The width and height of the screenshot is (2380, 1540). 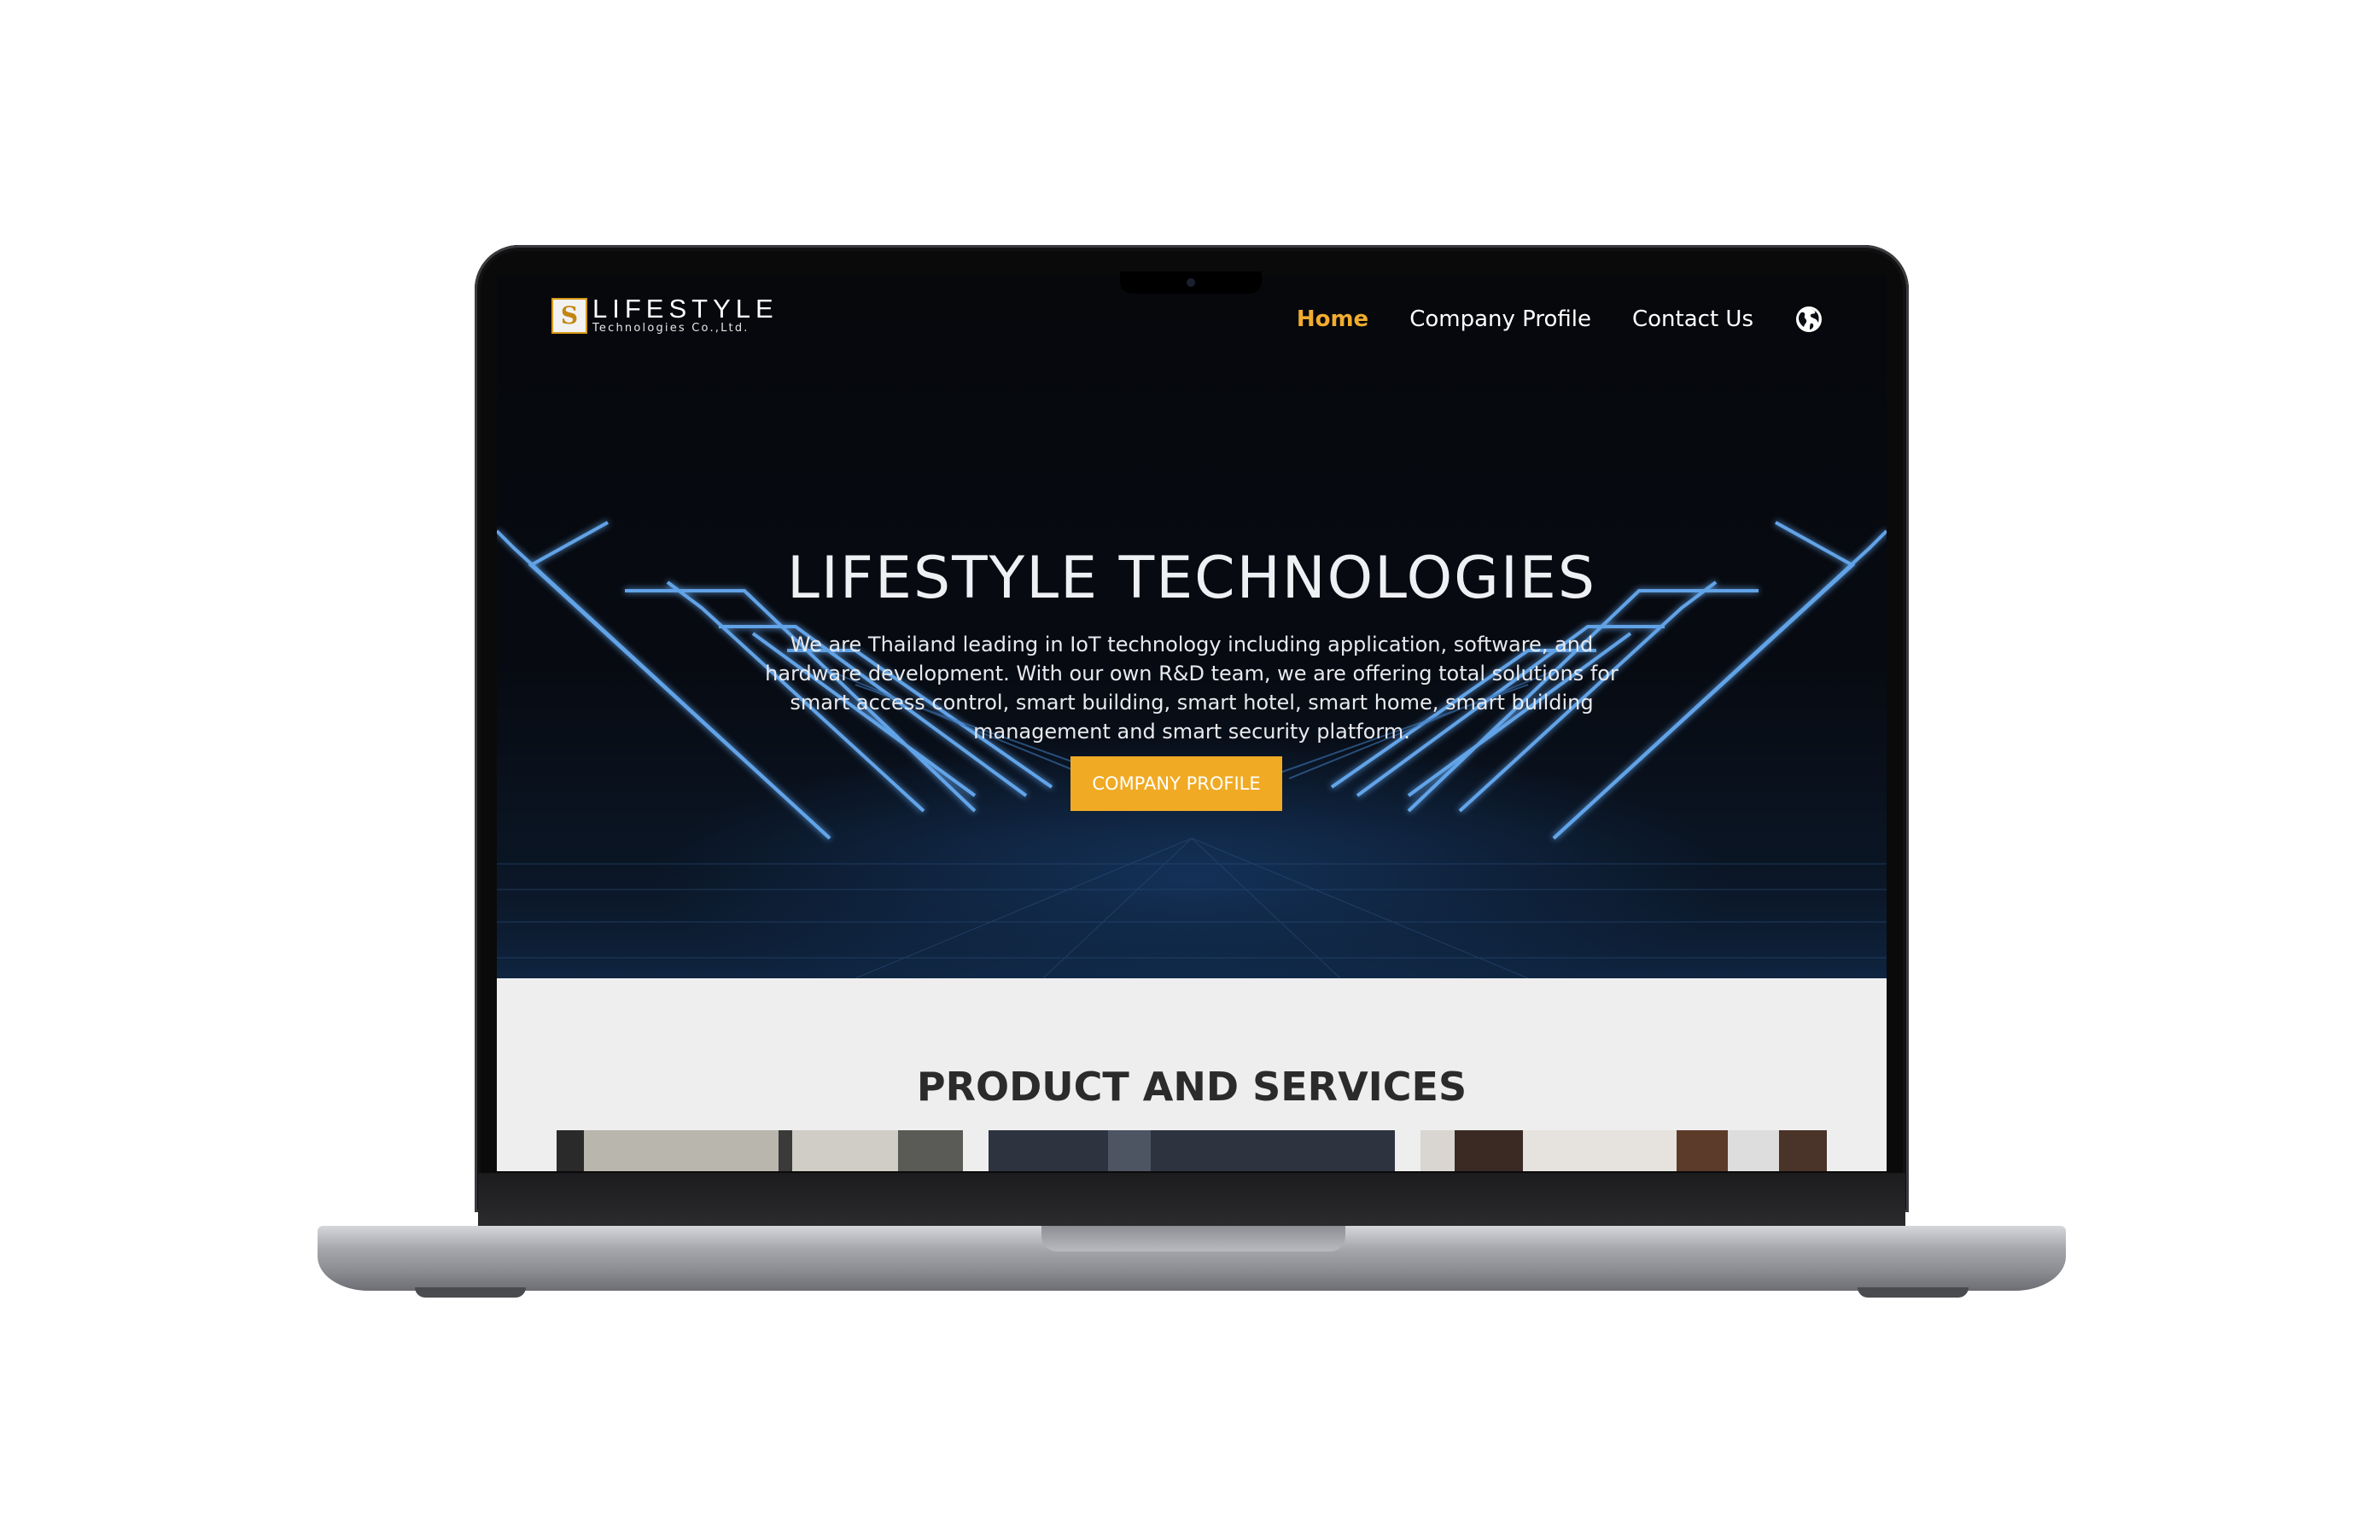 What do you see at coordinates (1176, 784) in the screenshot?
I see `company-profile-button: COMPANY PROFILE` at bounding box center [1176, 784].